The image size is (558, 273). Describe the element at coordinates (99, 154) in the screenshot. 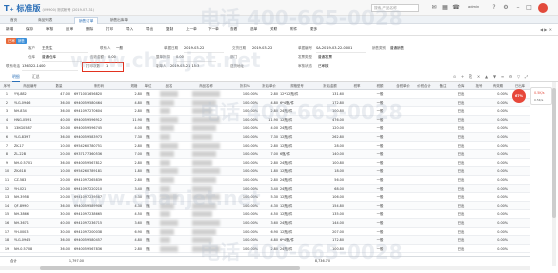

I see `cell-barcode: 6937177360536` at that location.